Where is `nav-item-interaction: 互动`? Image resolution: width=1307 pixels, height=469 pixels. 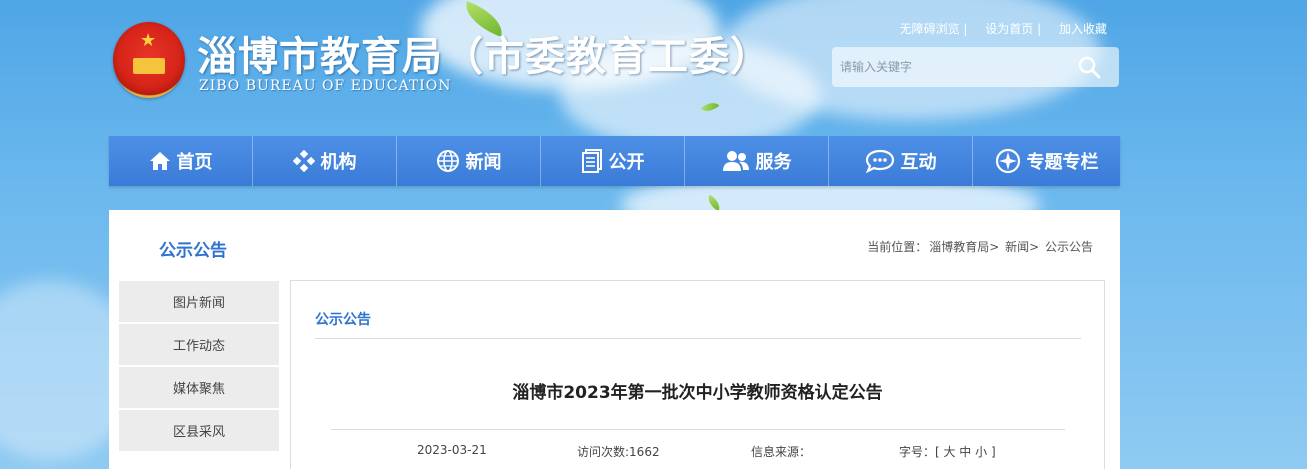 nav-item-interaction: 互动 is located at coordinates (901, 161).